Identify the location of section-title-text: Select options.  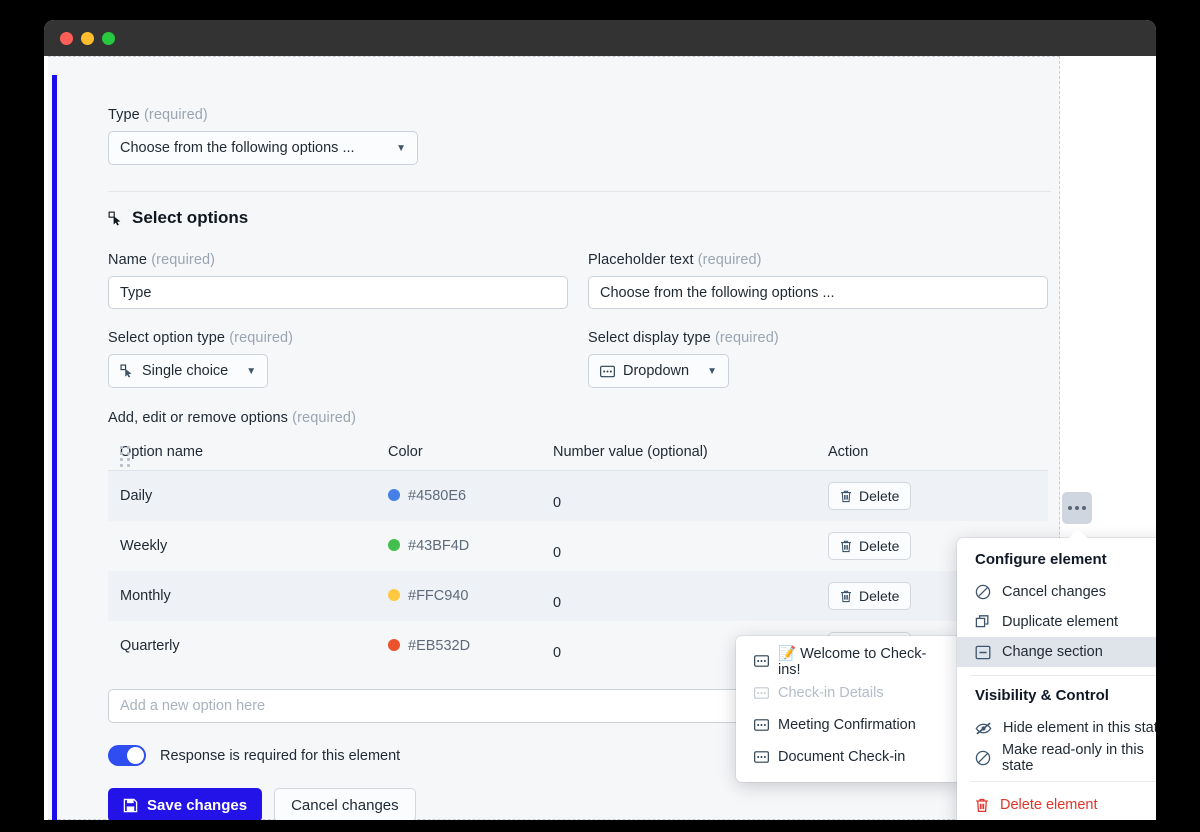
(190, 217).